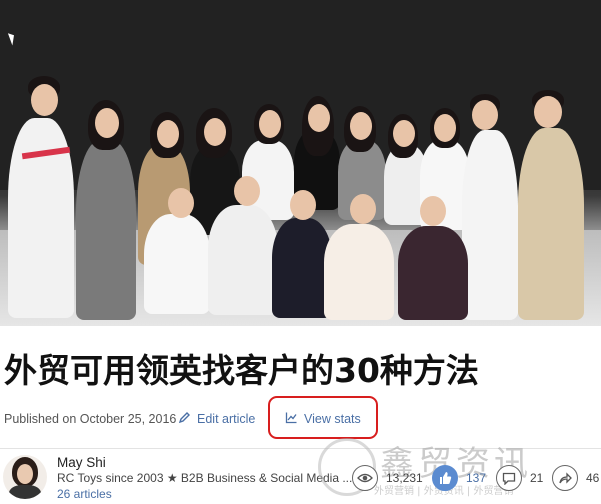 The width and height of the screenshot is (601, 504). I want to click on edit-article-link: Edit article, so click(216, 419).